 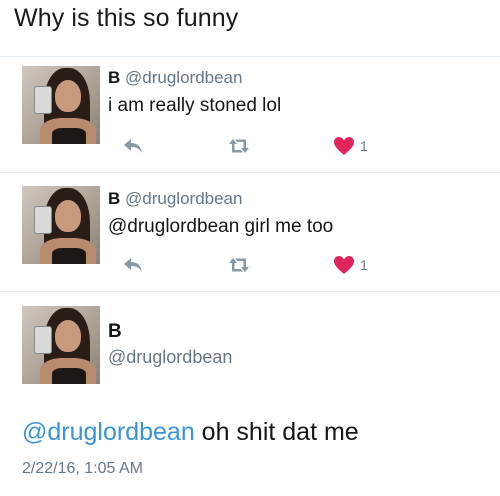 I want to click on tweet-body: oh shit dat me, so click(x=276, y=432).